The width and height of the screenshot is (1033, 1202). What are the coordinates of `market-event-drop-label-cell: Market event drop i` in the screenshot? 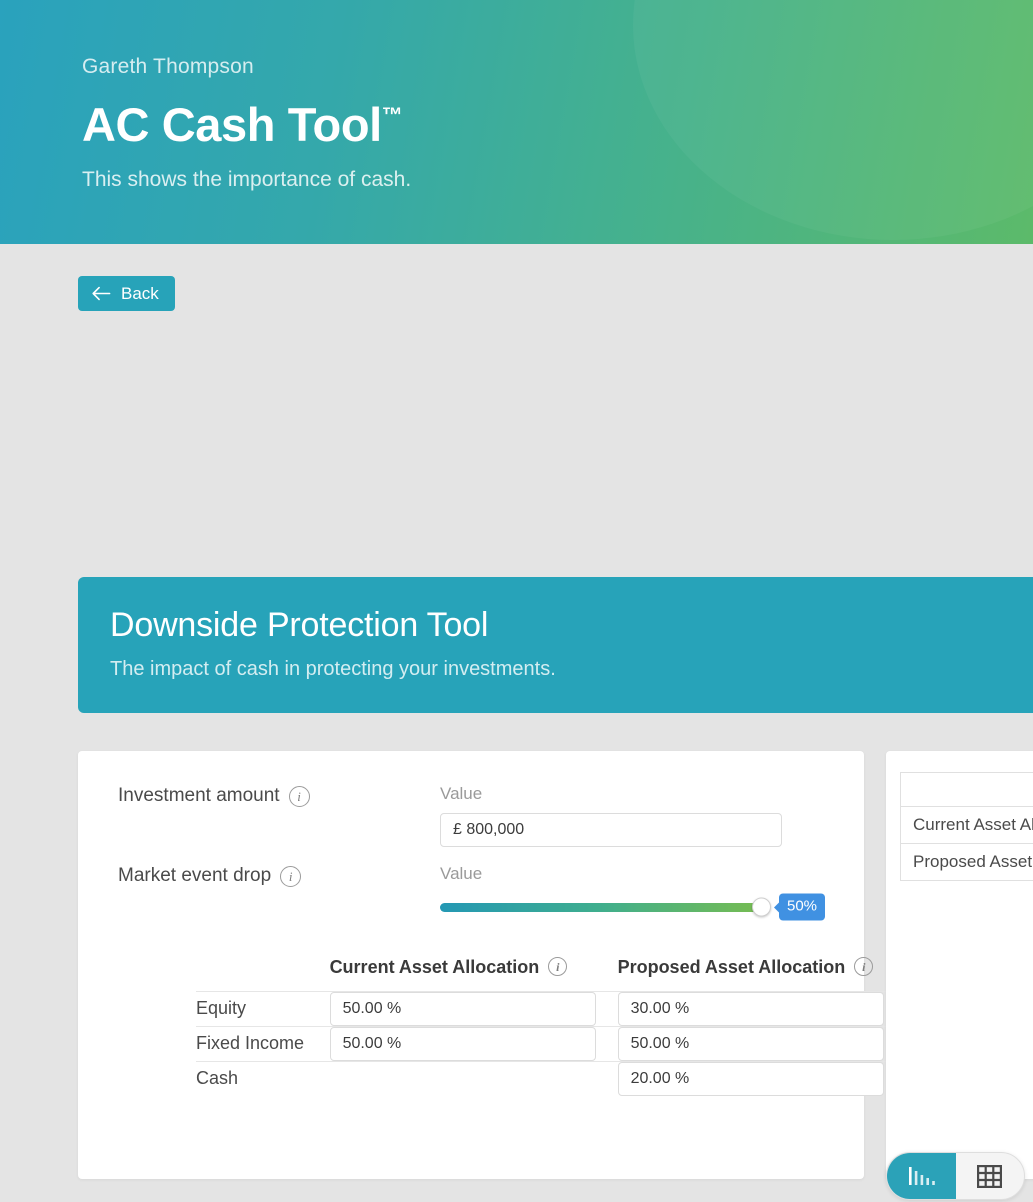 It's located at (259, 876).